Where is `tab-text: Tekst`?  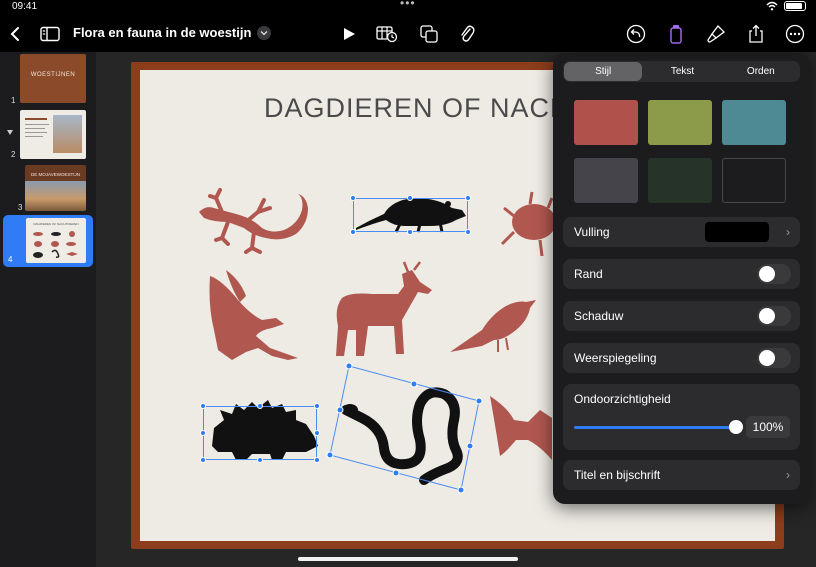 tab-text: Tekst is located at coordinates (682, 71).